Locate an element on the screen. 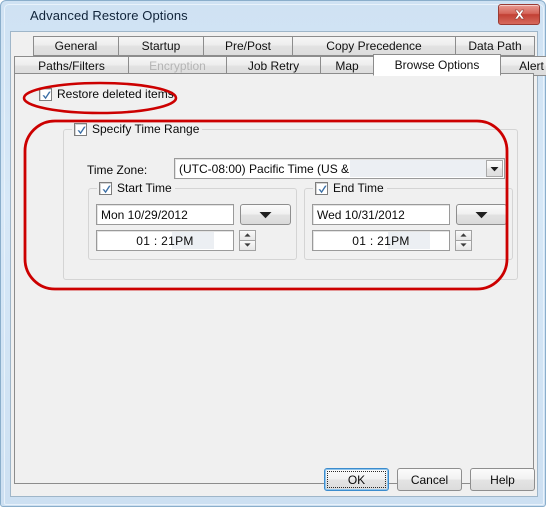 The image size is (546, 508). start-date-value: Mon 10/29/2012 is located at coordinates (144, 214).